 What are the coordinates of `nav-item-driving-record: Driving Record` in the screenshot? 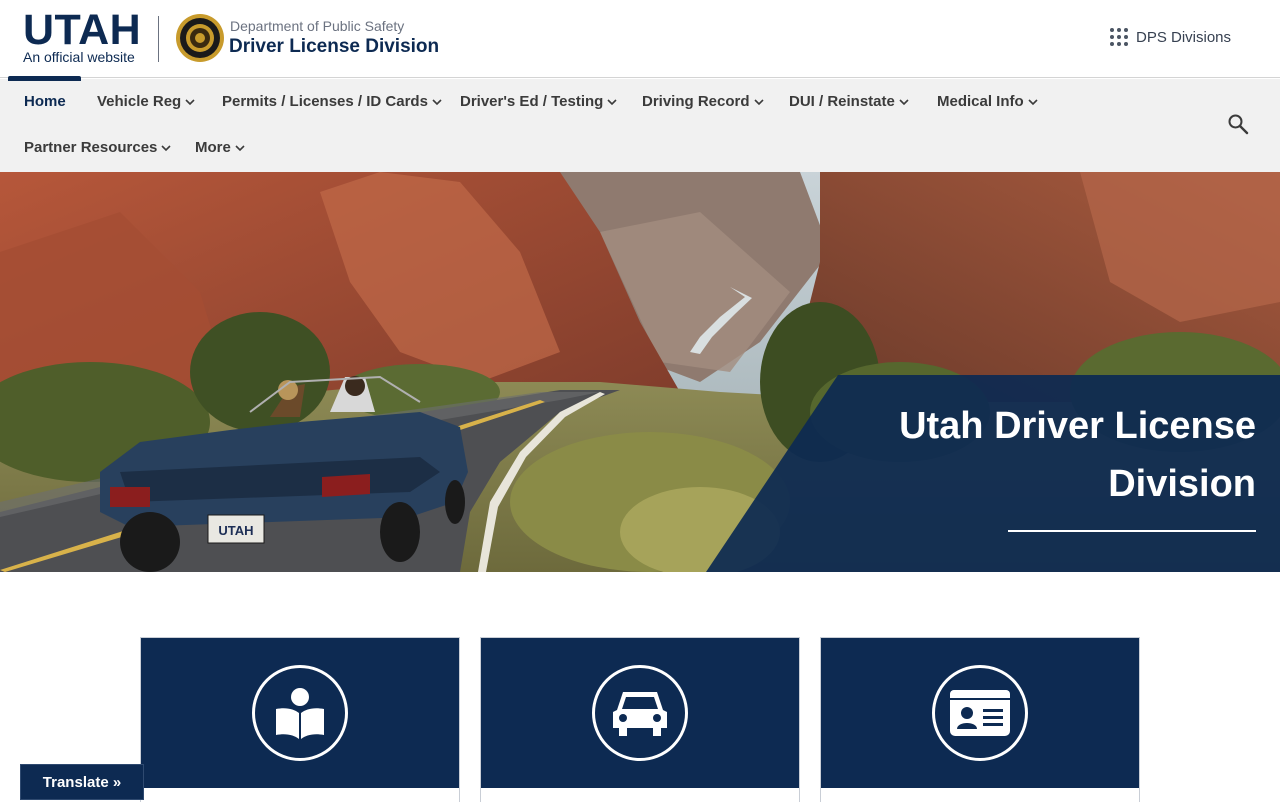 It's located at (703, 101).